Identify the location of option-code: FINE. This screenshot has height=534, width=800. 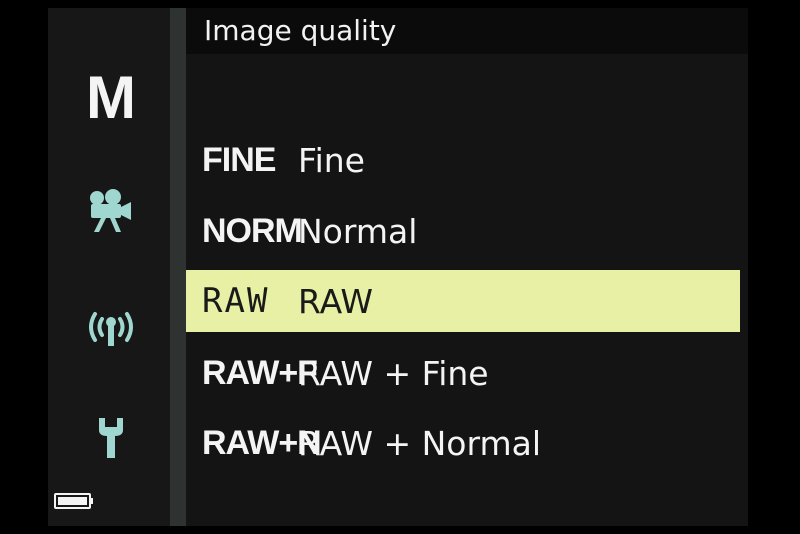
(239, 159).